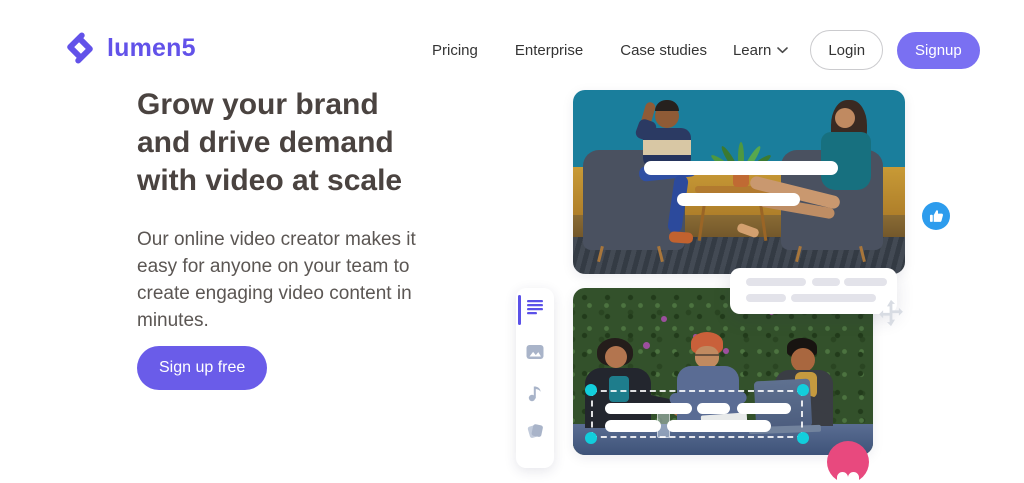 The image size is (1024, 483). Describe the element at coordinates (535, 352) in the screenshot. I see `image-icon` at that location.